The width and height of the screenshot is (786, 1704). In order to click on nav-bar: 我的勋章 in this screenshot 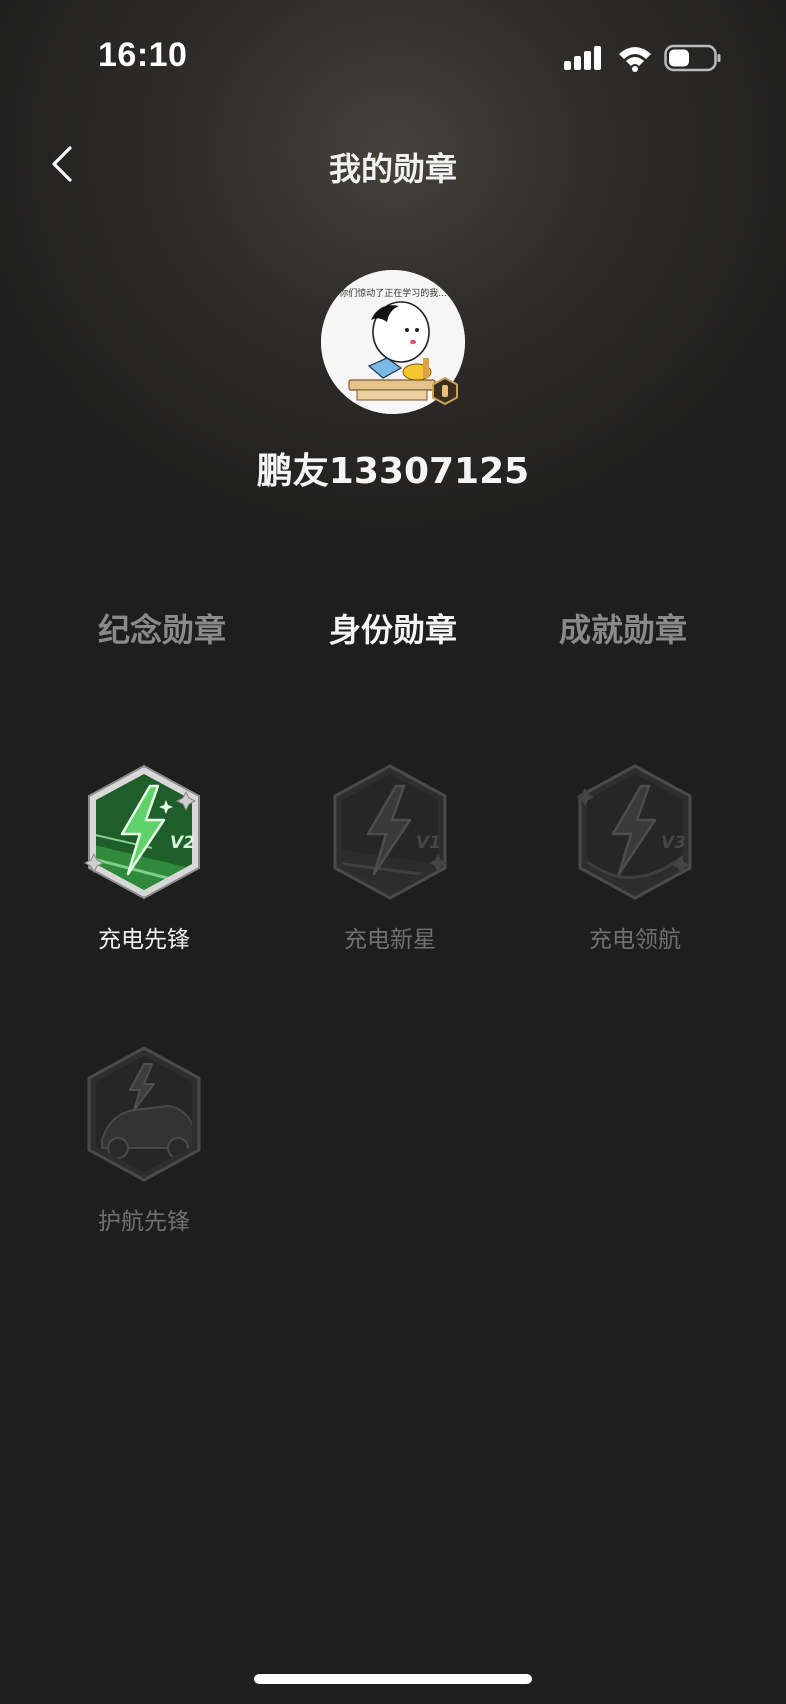, I will do `click(393, 165)`.